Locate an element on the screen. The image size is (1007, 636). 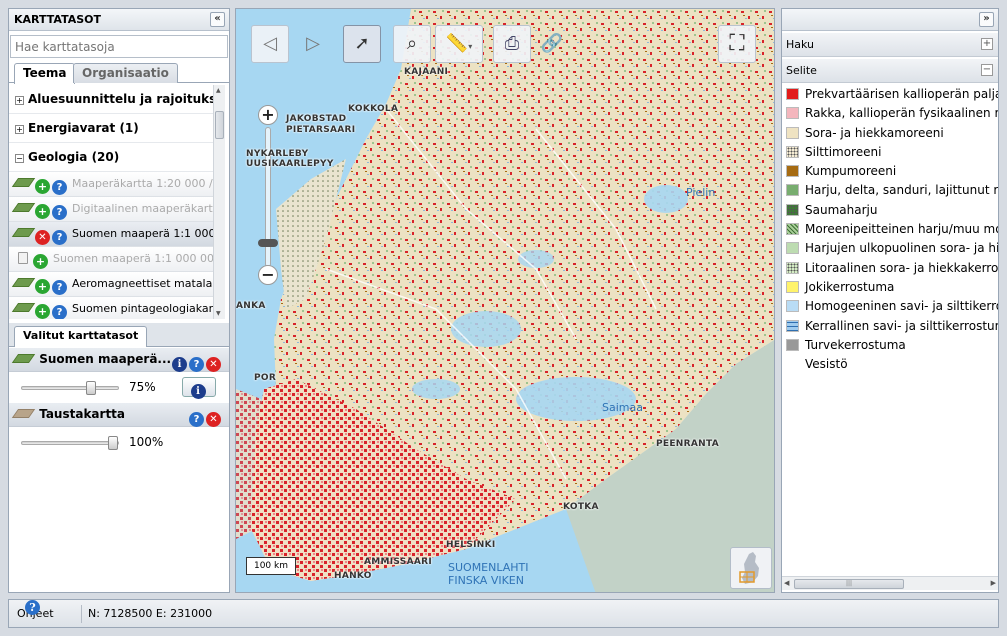
collapse-left-panel-button: « is located at coordinates (217, 19).